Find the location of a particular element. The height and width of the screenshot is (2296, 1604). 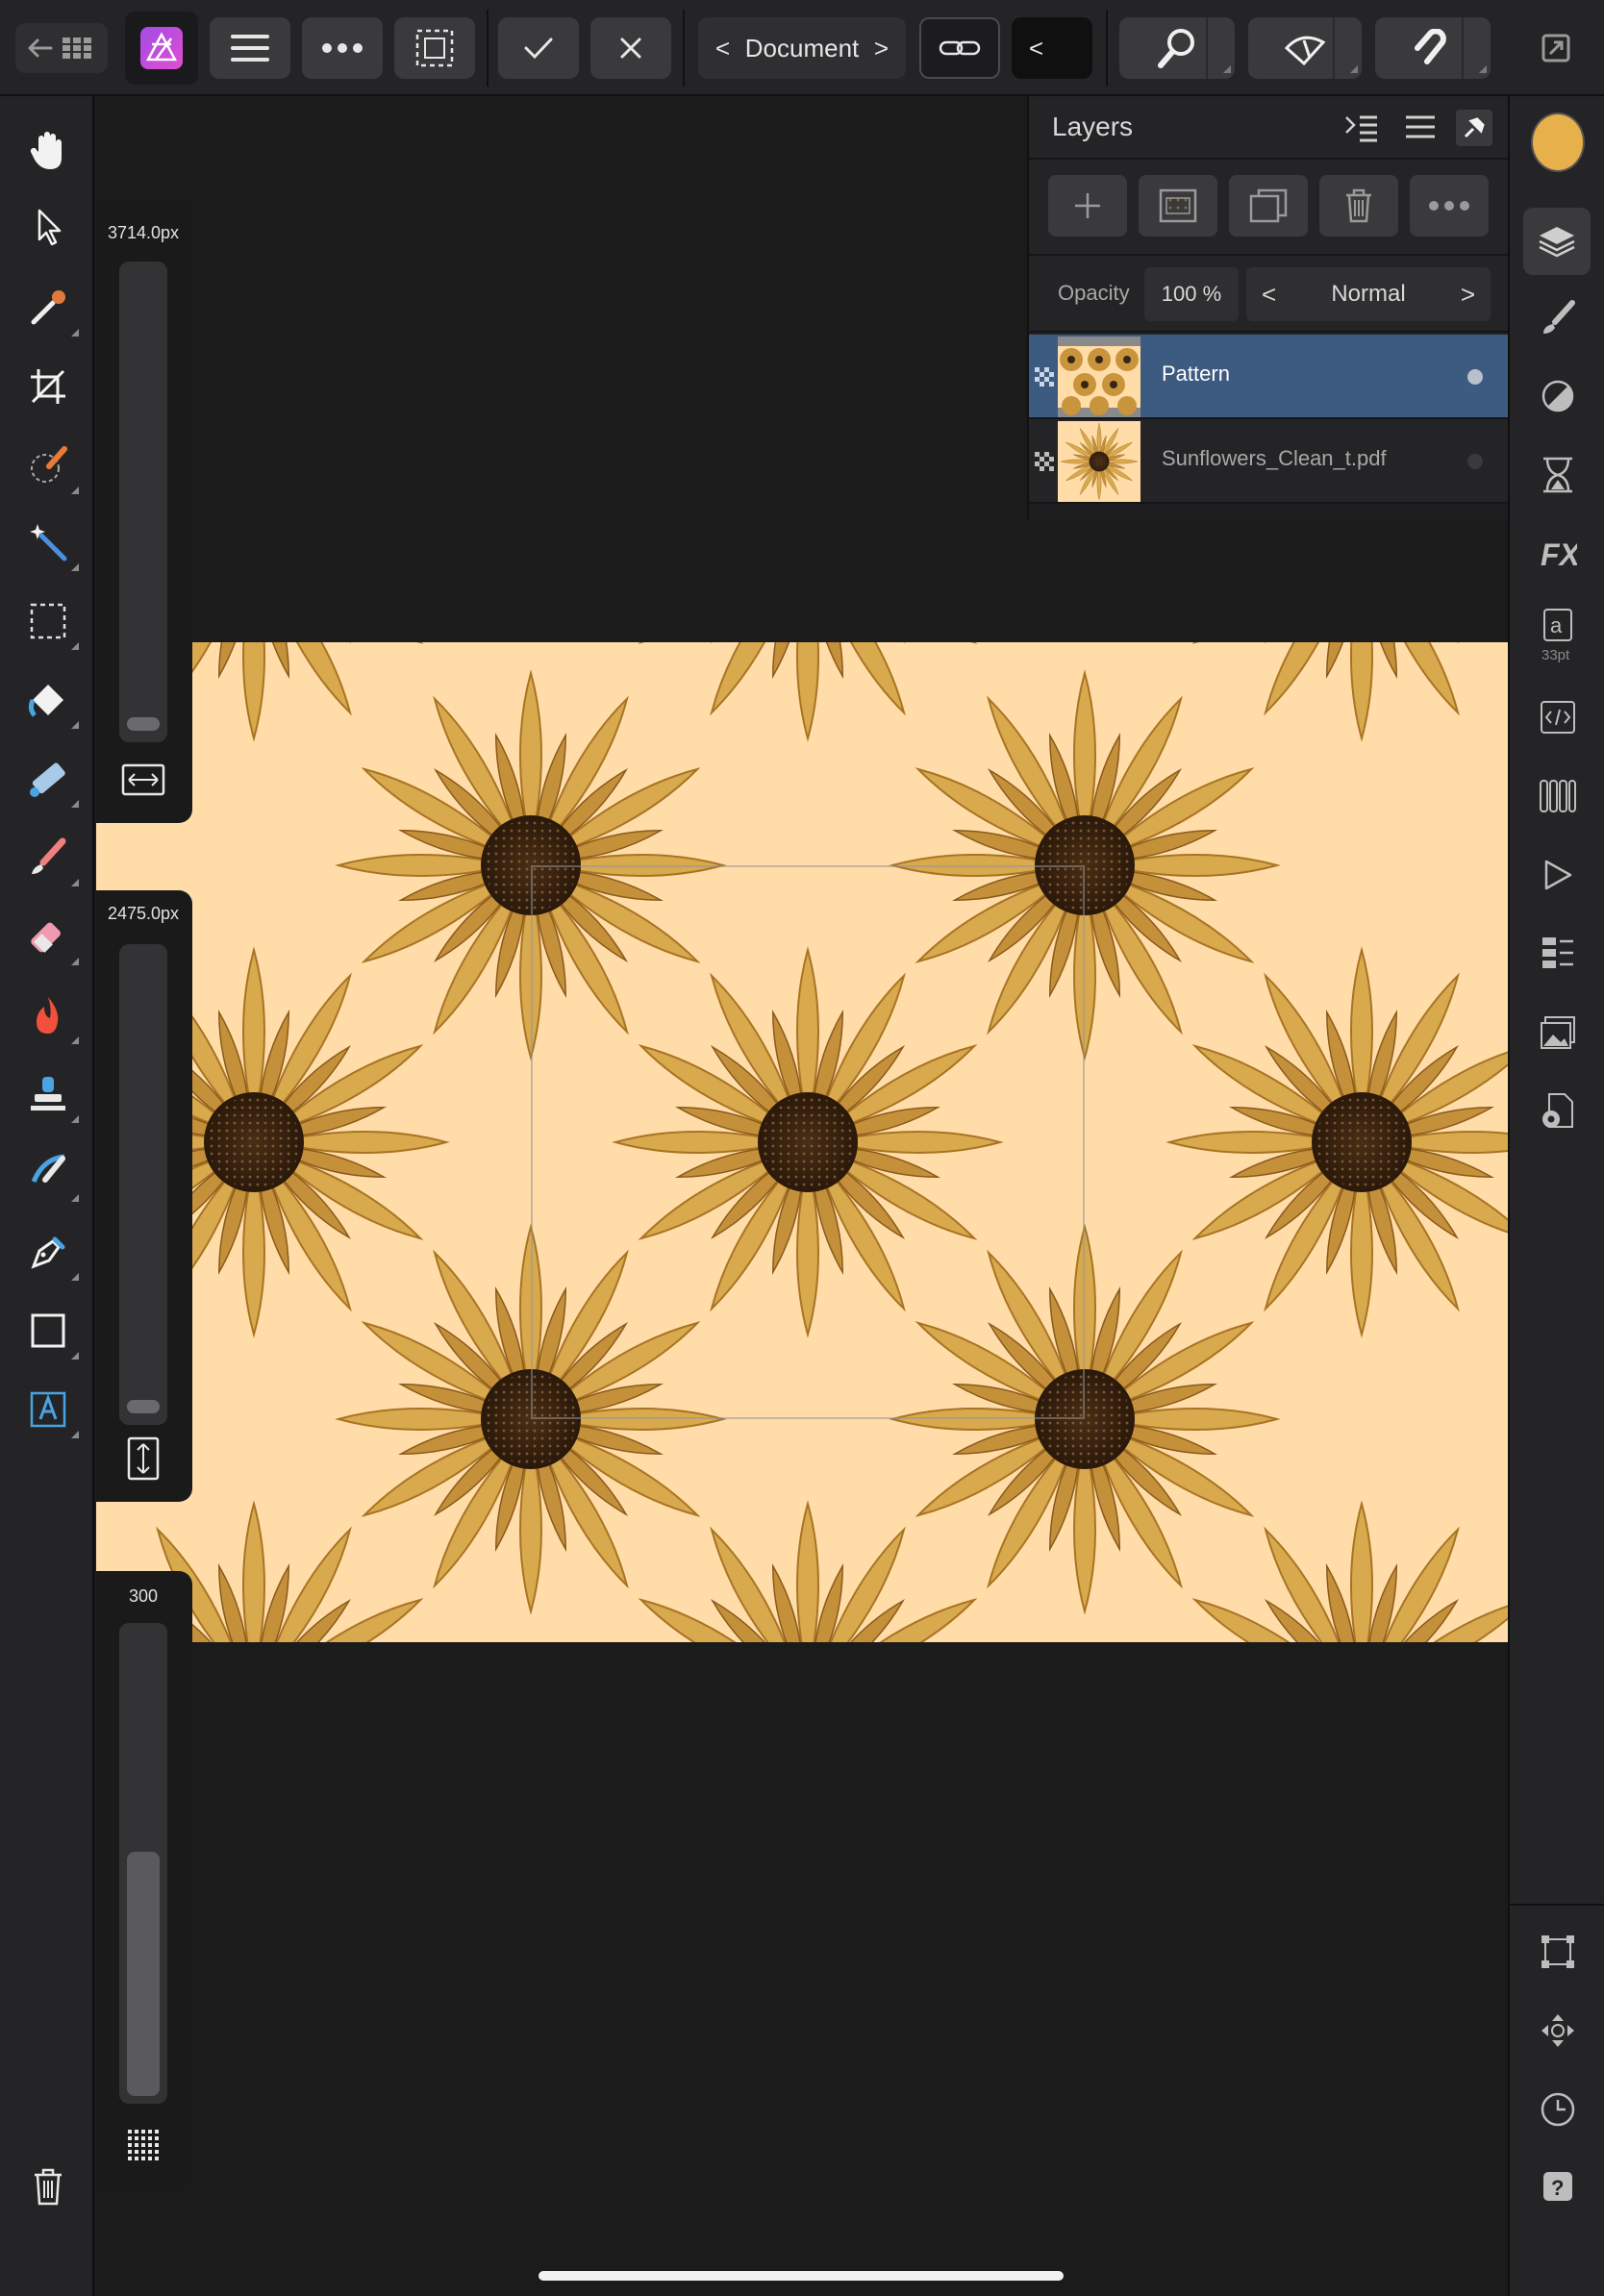

ellipsis-icon is located at coordinates (1449, 206).